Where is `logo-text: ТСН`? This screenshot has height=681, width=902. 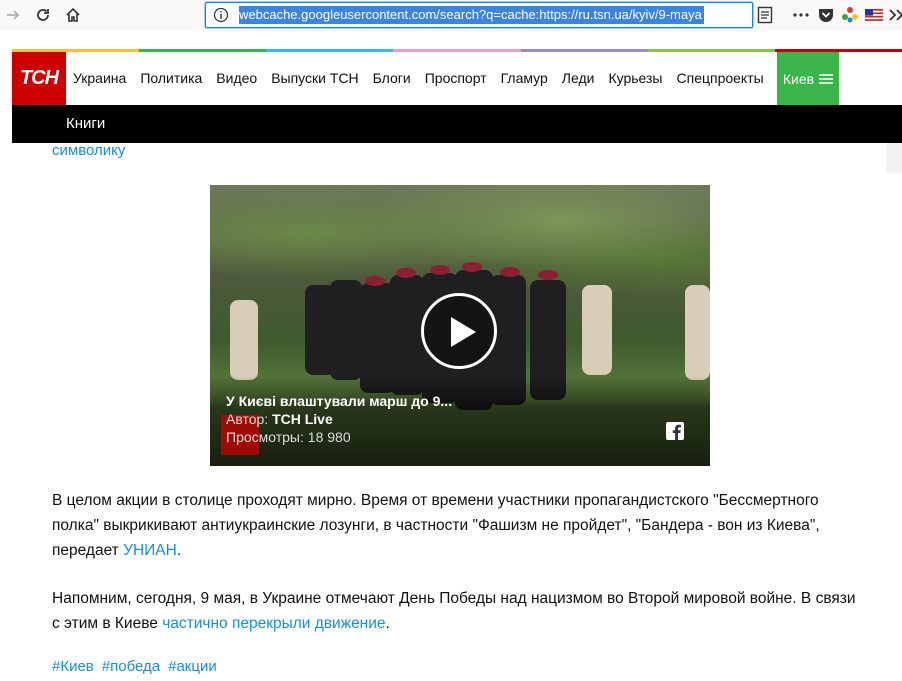 logo-text: ТСН is located at coordinates (39, 78).